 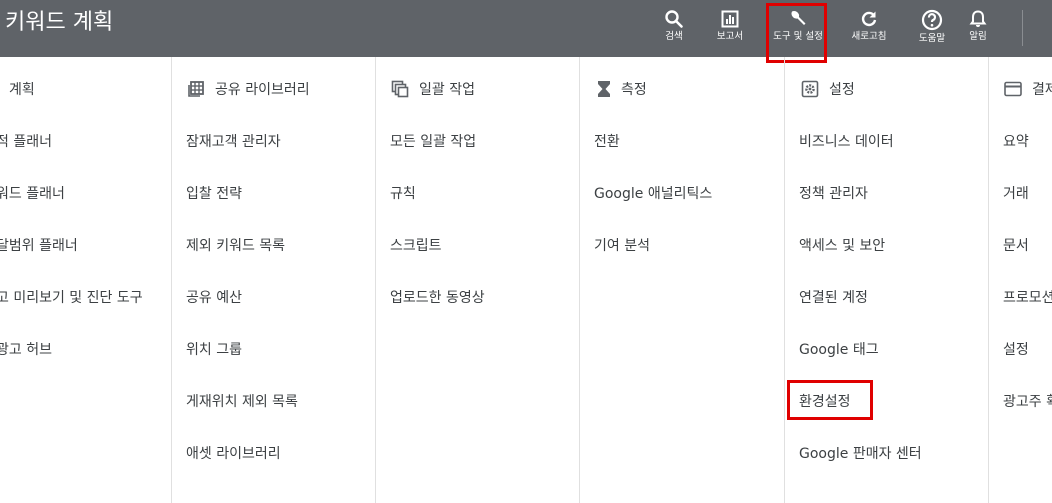 I want to click on menu-item: 비즈니스 데이터, so click(x=846, y=141).